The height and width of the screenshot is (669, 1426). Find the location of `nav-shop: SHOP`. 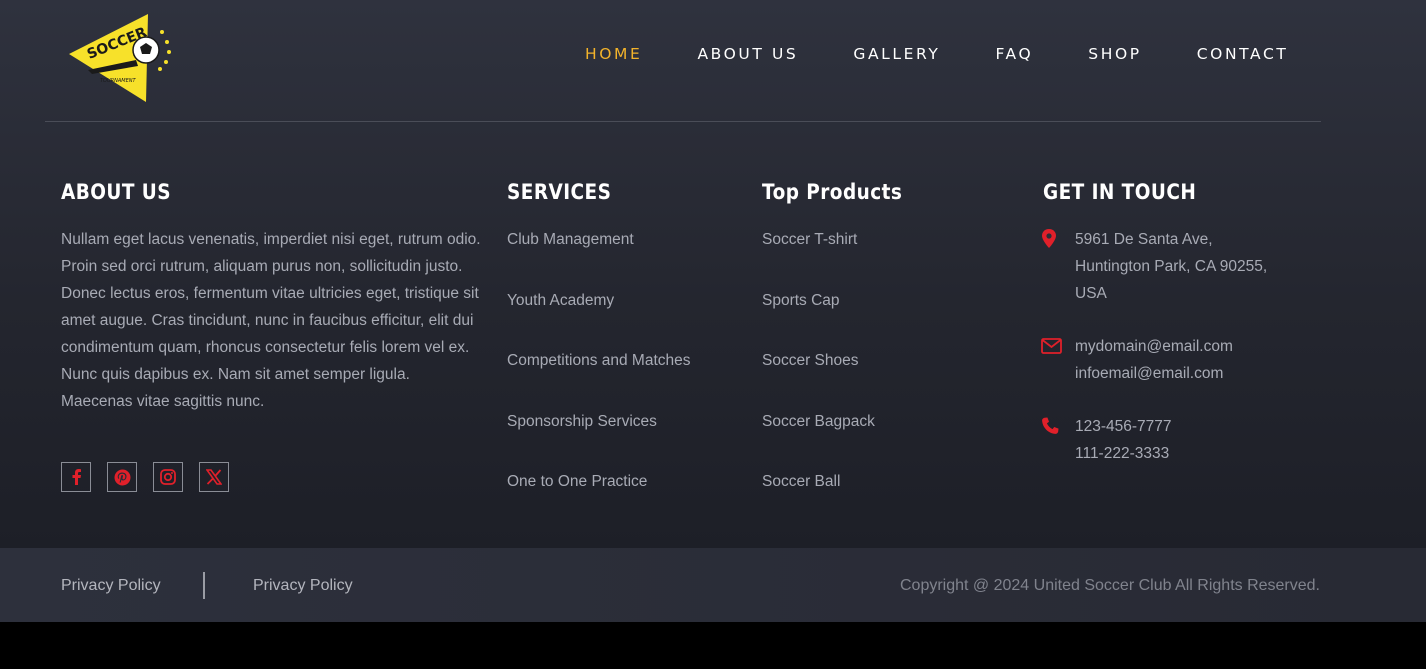

nav-shop: SHOP is located at coordinates (1114, 54).